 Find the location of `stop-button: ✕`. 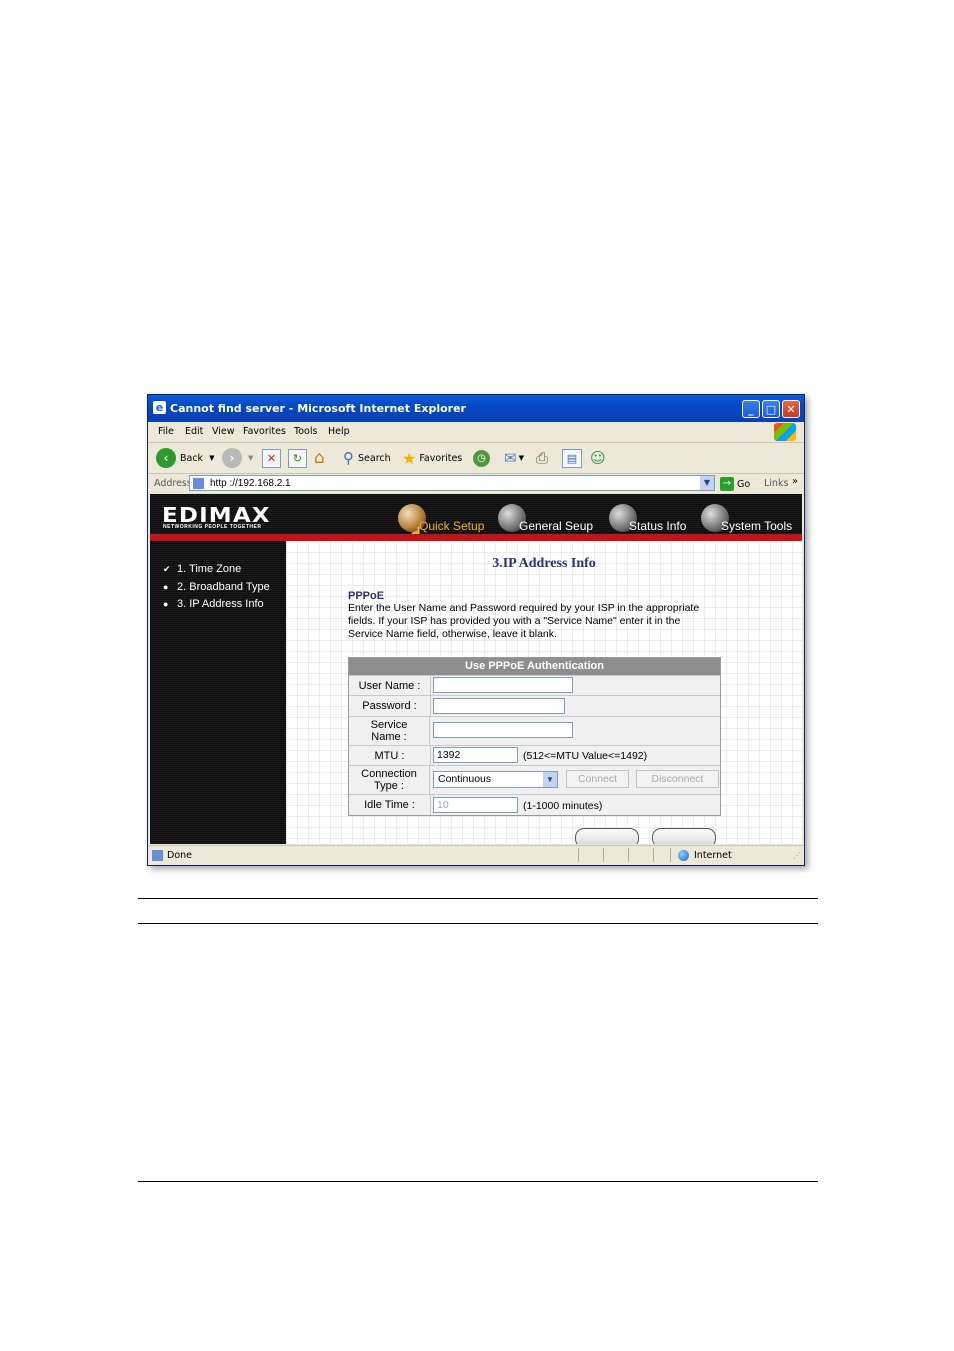

stop-button: ✕ is located at coordinates (271, 458).